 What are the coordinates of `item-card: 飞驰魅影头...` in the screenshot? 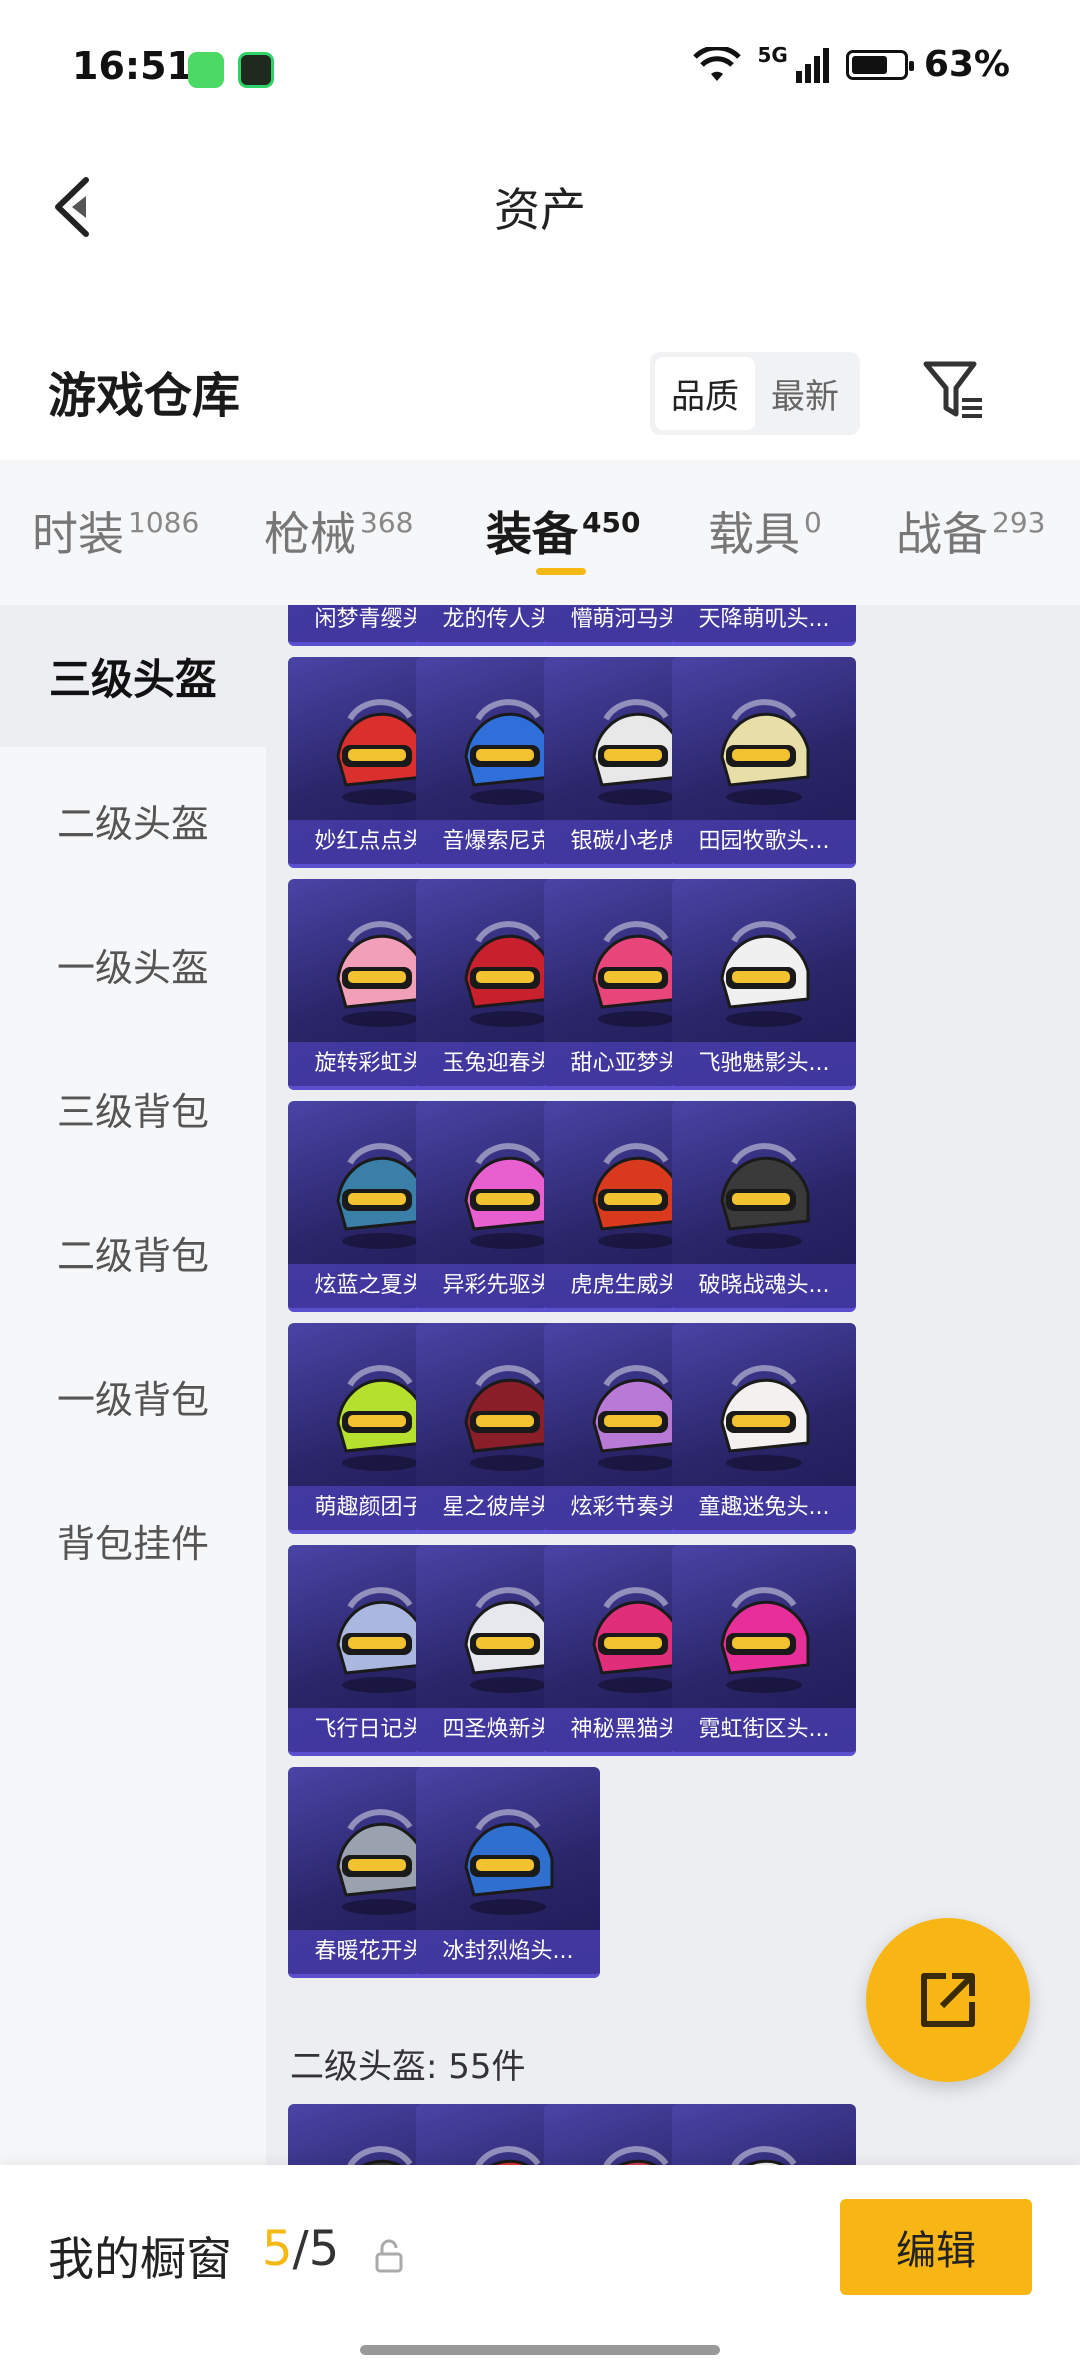 It's located at (764, 984).